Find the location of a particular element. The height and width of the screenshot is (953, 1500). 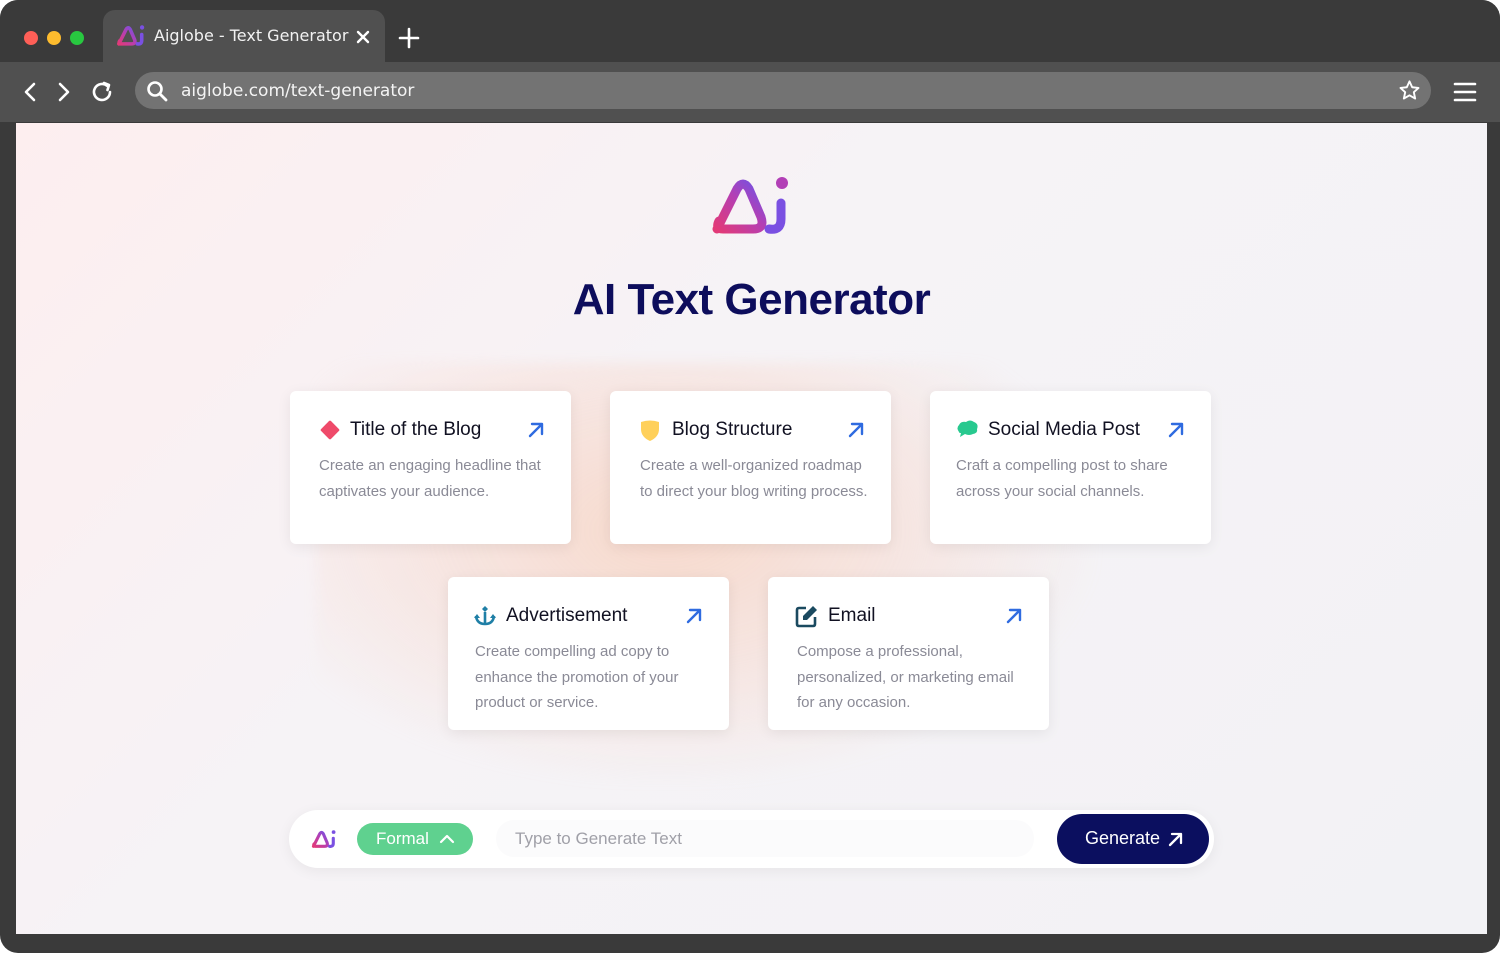

prompt-input is located at coordinates (765, 838).